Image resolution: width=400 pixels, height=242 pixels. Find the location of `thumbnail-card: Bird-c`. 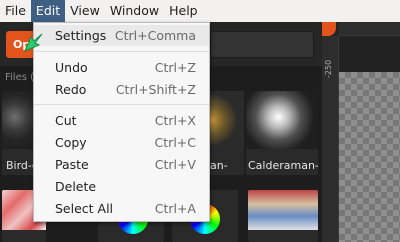

thumbnail-card: Bird-c is located at coordinates (18, 133).